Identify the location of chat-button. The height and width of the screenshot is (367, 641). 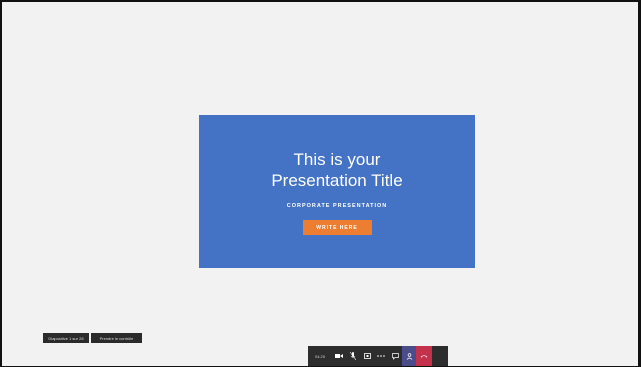
(395, 356).